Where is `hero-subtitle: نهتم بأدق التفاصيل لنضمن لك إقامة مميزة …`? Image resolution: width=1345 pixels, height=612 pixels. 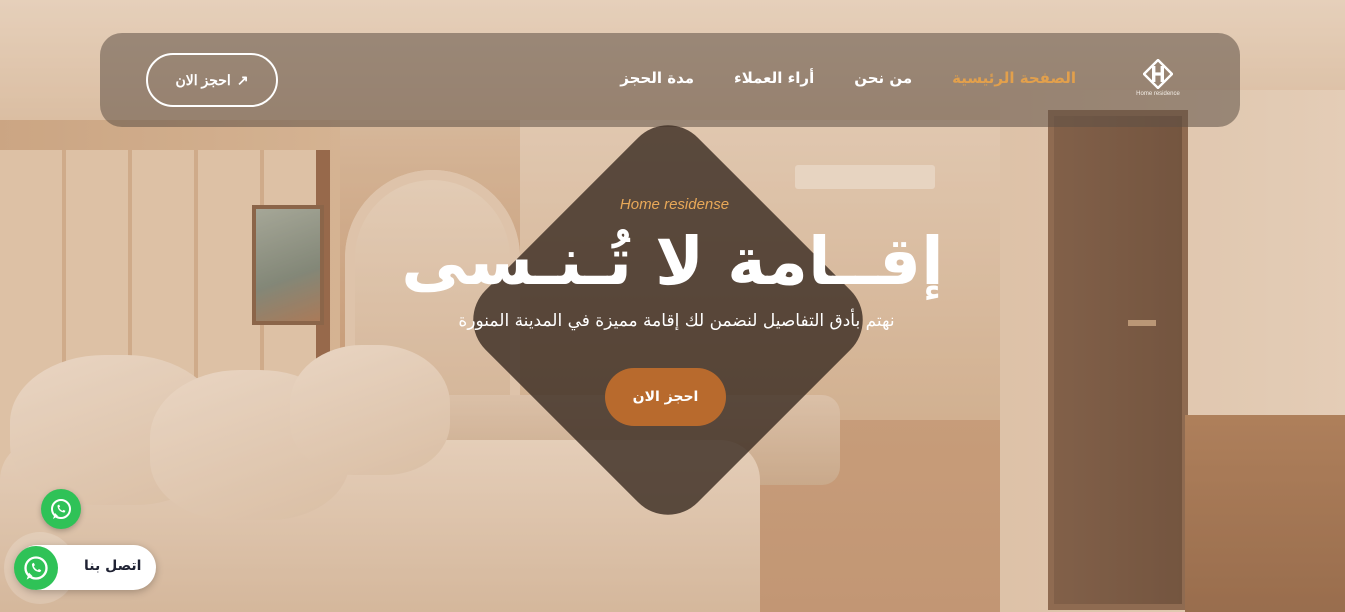 hero-subtitle: نهتم بأدق التفاصيل لنضمن لك إقامة مميزة … is located at coordinates (676, 321).